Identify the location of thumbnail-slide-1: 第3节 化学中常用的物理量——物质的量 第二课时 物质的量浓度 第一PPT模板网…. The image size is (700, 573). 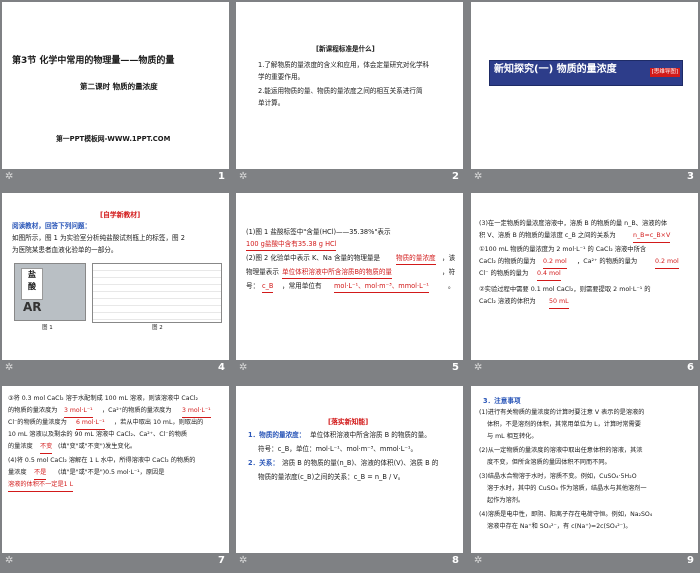
(115, 94).